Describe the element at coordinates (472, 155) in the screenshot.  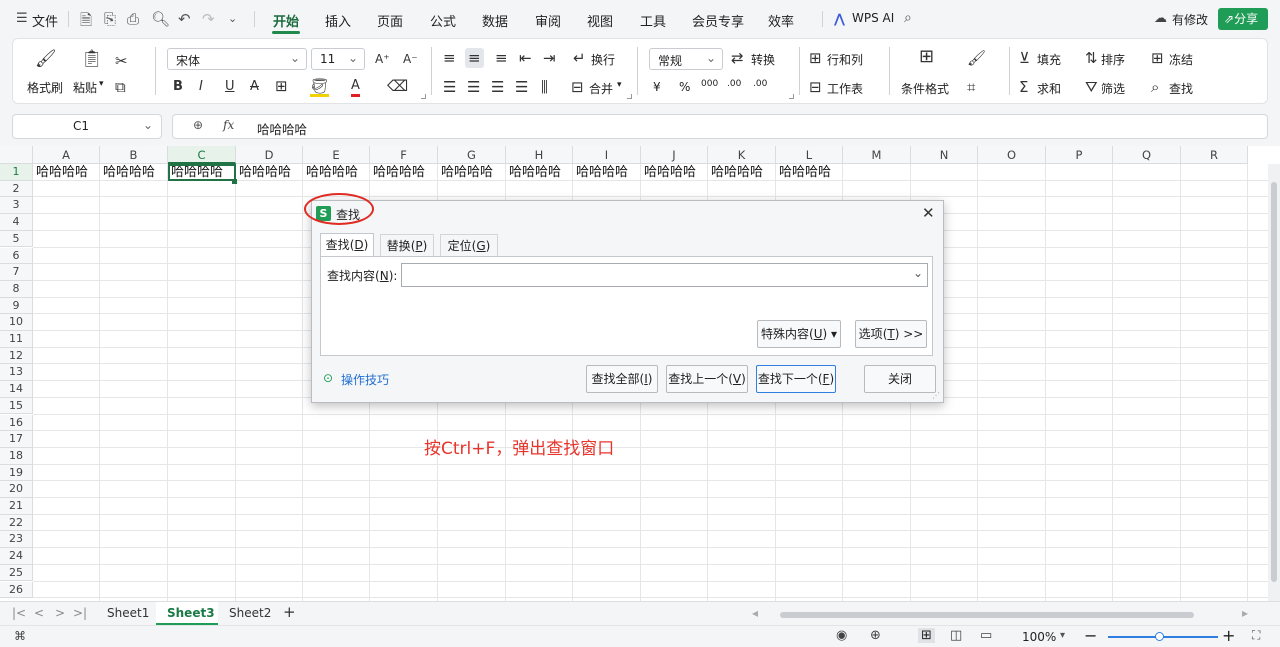
I see `column-header: G` at that location.